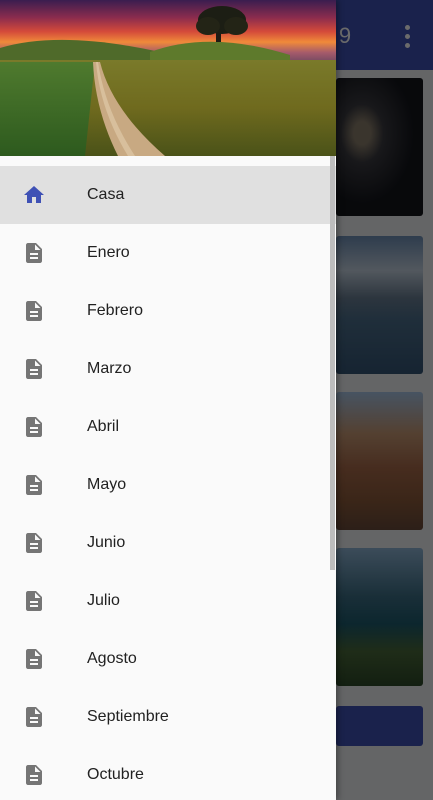 This screenshot has height=800, width=433. What do you see at coordinates (112, 658) in the screenshot?
I see `drawer-item-label: Agosto` at bounding box center [112, 658].